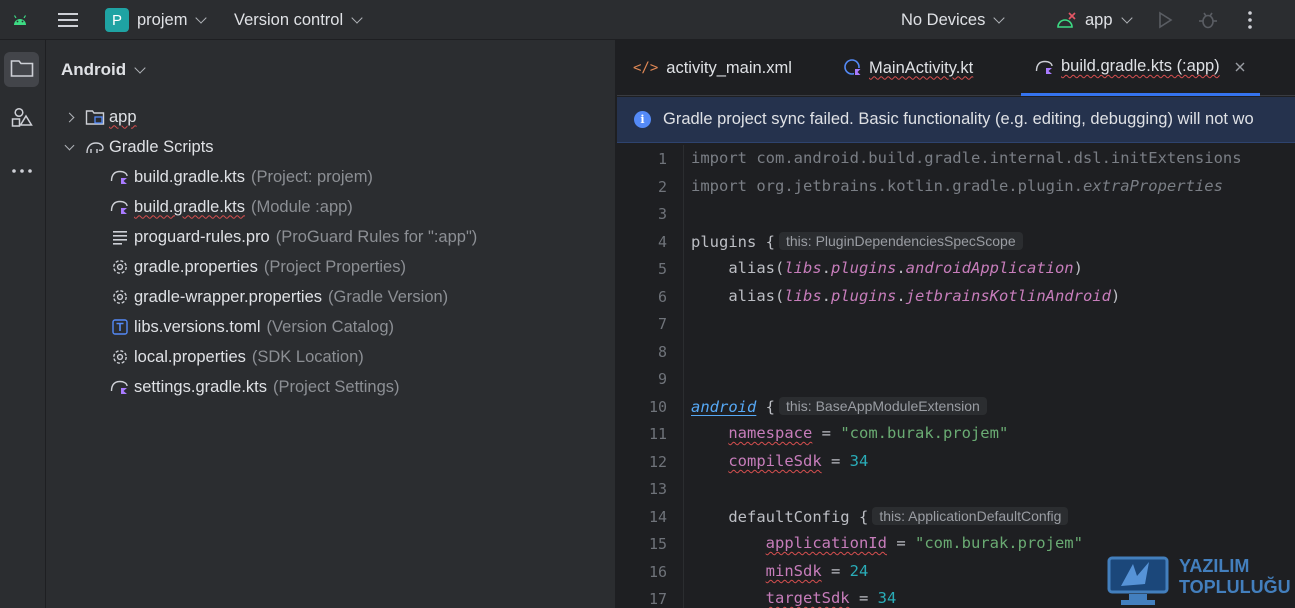 This screenshot has height=608, width=1295. I want to click on project-tool-button, so click(21, 69).